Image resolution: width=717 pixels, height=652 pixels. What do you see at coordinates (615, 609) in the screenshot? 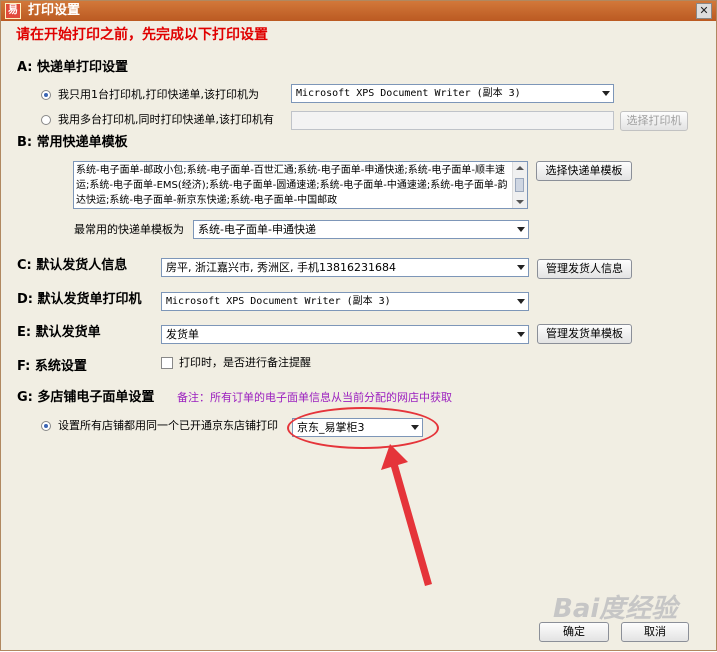
I see `watermark: Bai度经验` at bounding box center [615, 609].